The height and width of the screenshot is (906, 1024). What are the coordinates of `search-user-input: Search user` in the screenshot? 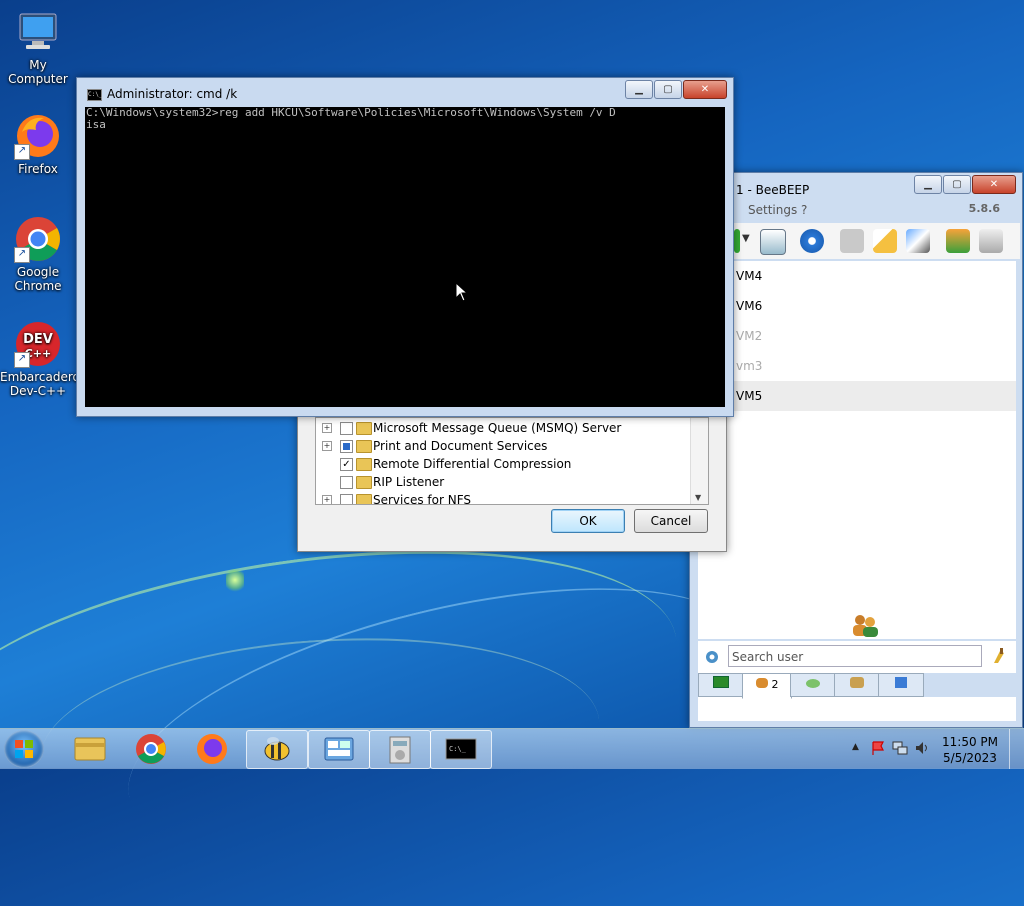 It's located at (855, 656).